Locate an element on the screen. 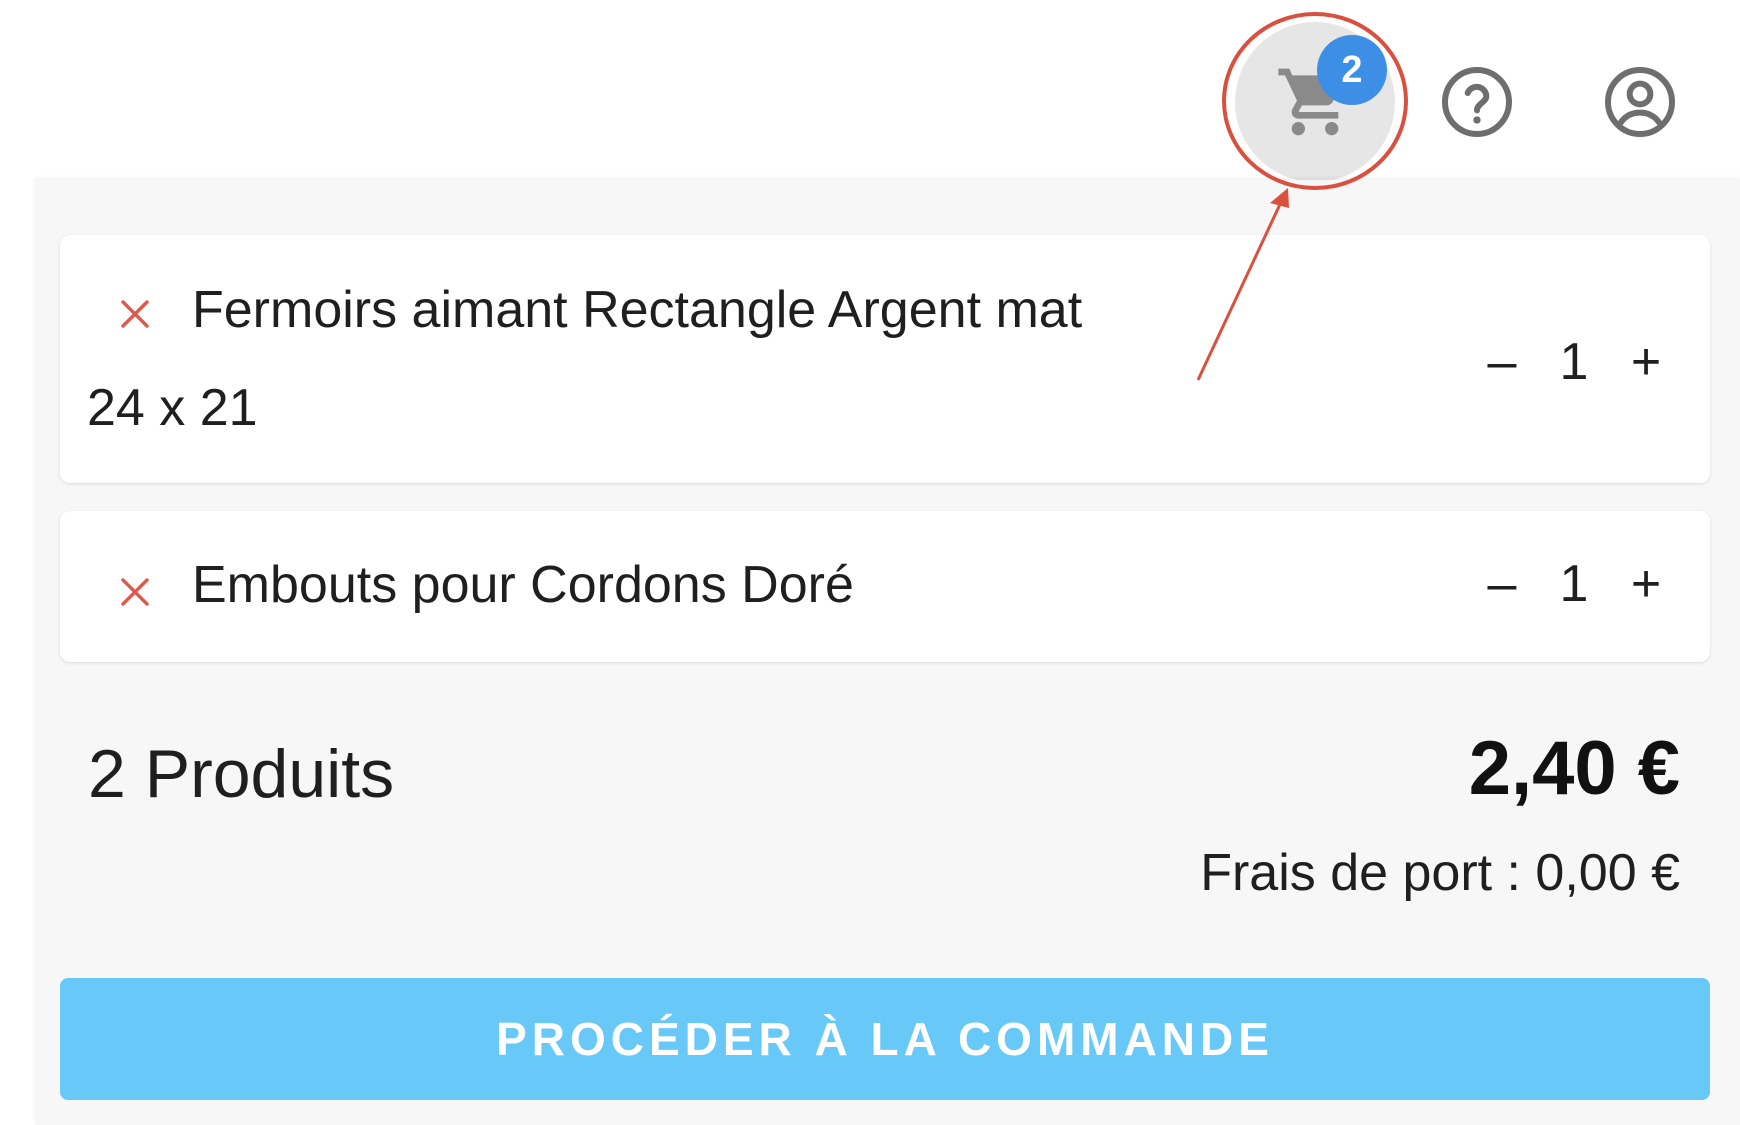 This screenshot has width=1740, height=1125. total-price: 2,40 € is located at coordinates (1574, 768).